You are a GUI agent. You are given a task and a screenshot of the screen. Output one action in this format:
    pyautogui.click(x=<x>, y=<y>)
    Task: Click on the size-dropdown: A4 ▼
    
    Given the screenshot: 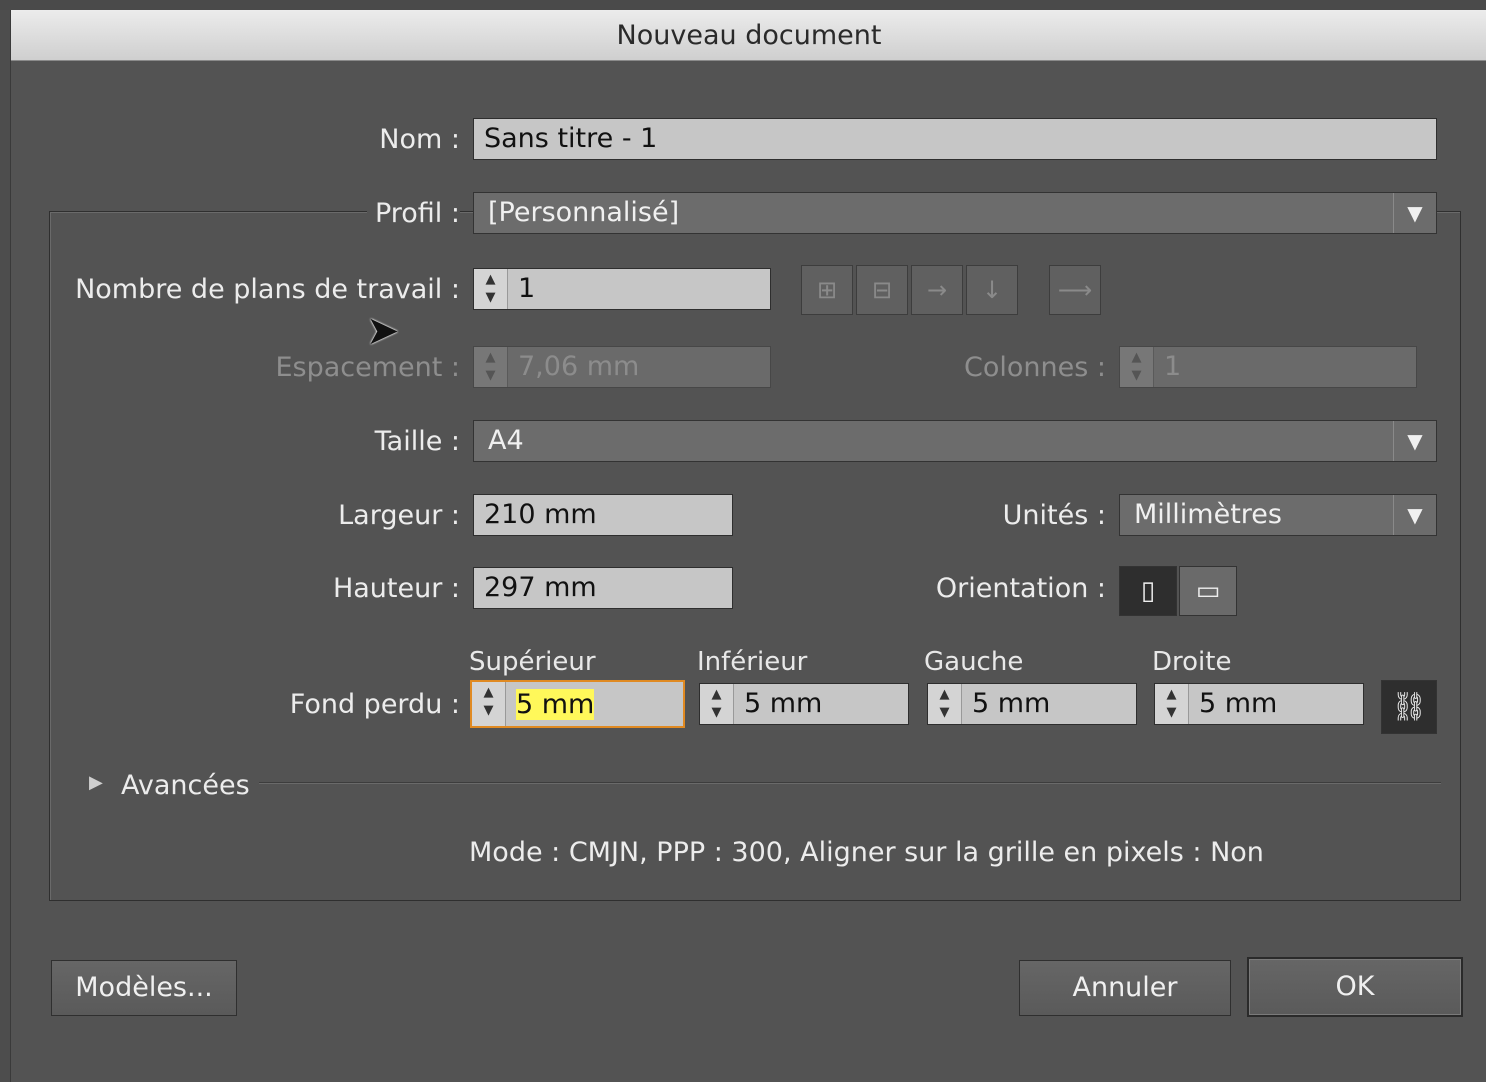 What is the action you would take?
    pyautogui.click(x=955, y=441)
    